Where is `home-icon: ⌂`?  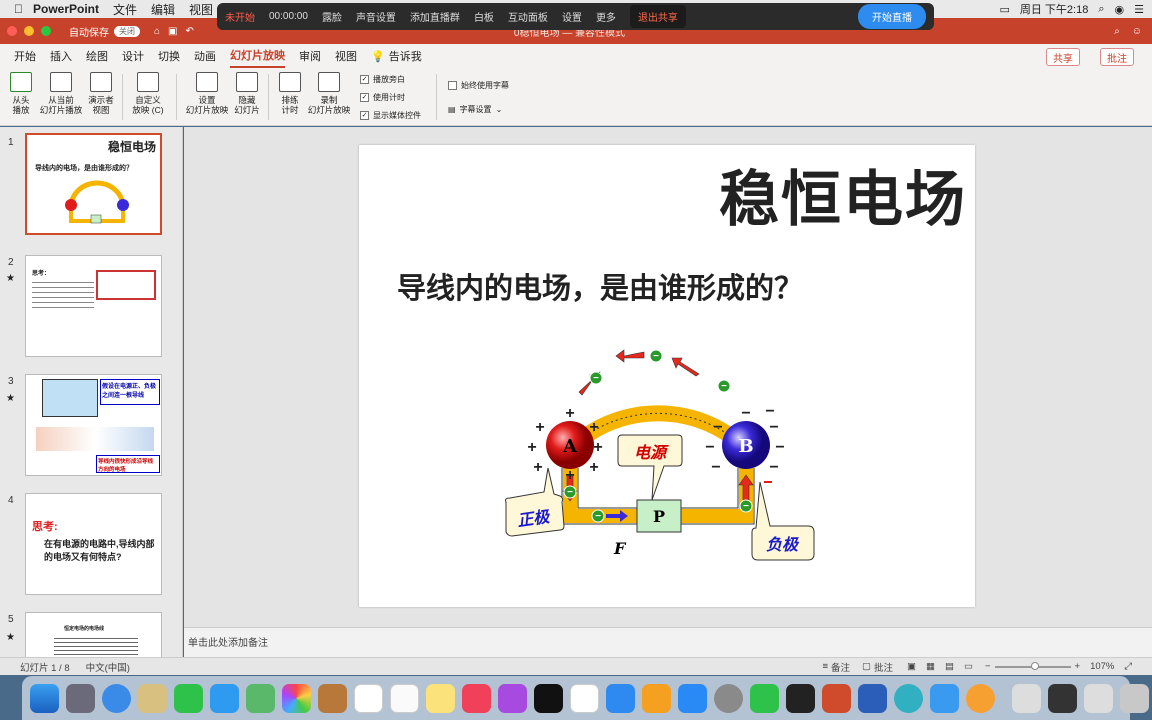
home-icon: ⌂ is located at coordinates (157, 31).